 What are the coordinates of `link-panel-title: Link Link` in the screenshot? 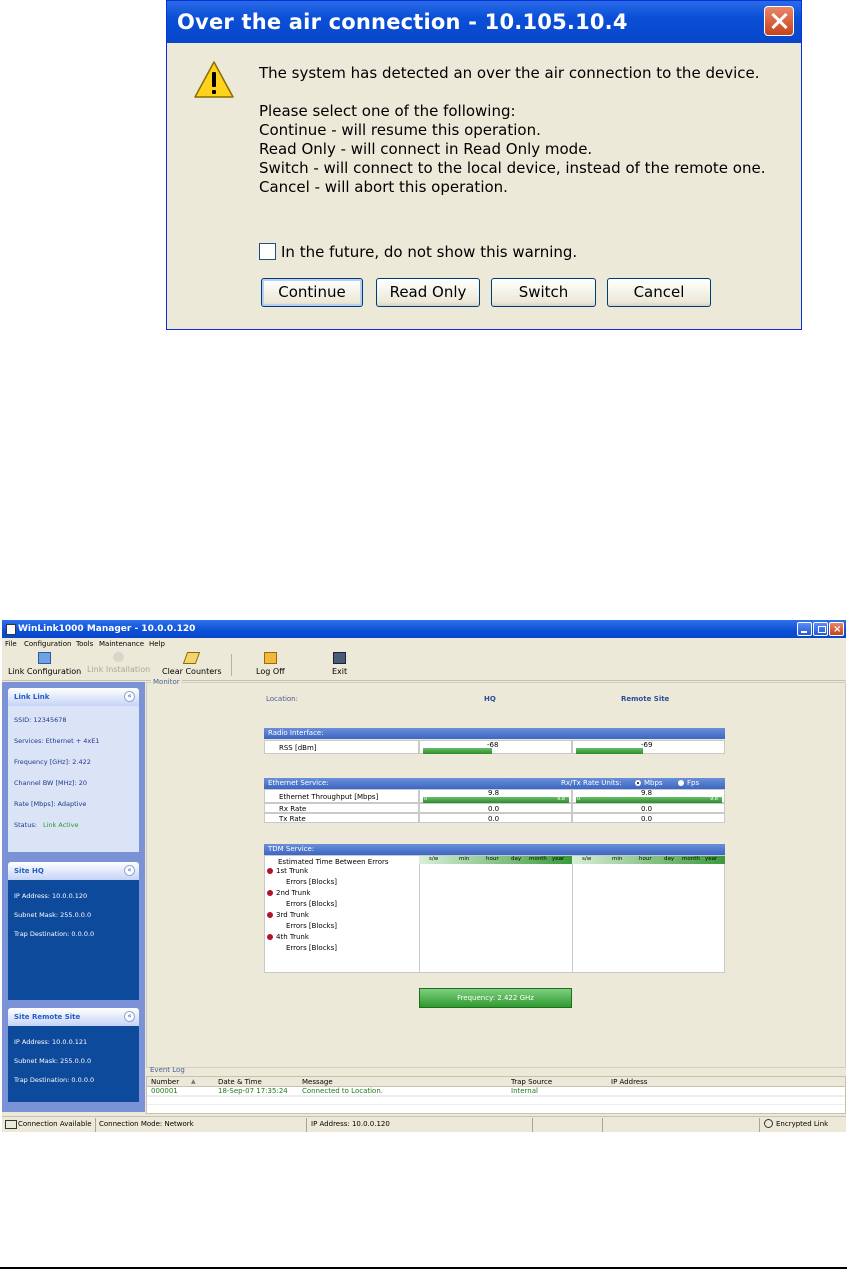 It's located at (32, 697).